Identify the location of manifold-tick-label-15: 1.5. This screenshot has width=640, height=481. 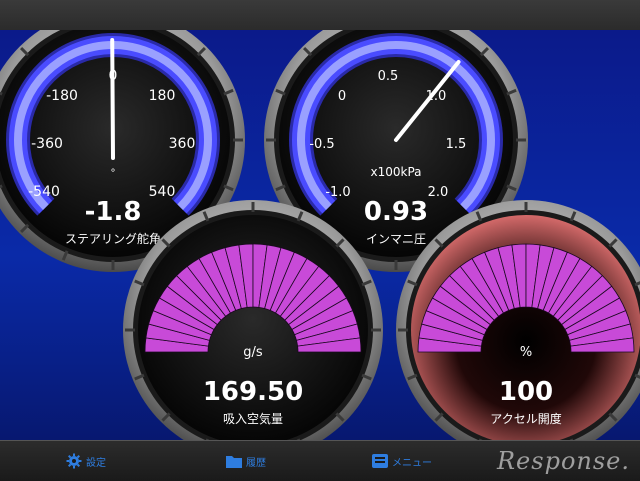
(456, 144).